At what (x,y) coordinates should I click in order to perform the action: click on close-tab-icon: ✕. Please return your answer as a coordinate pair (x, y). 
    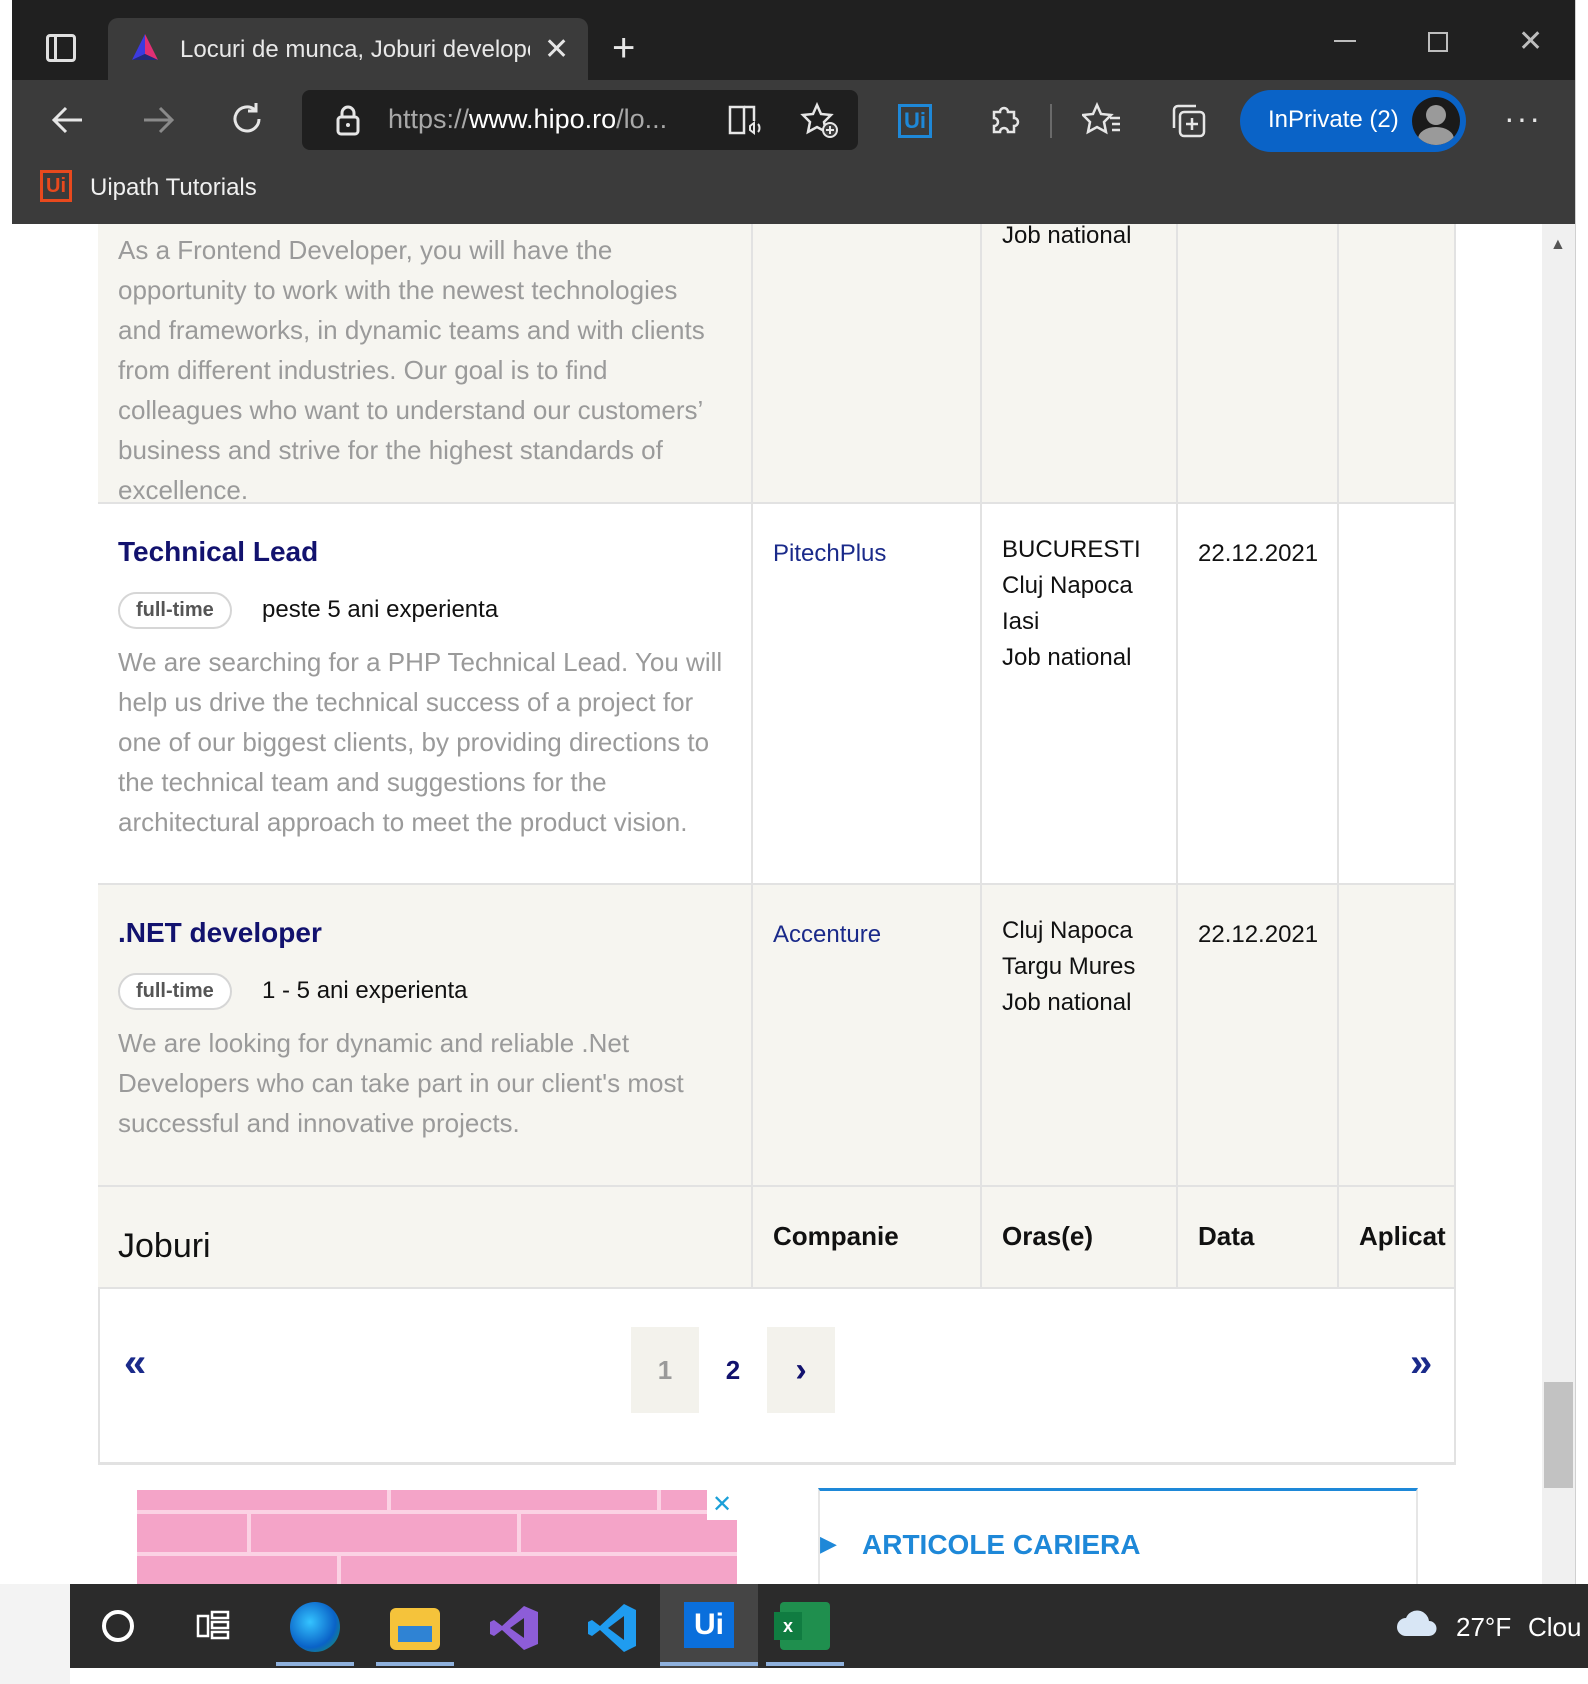
    Looking at the image, I should click on (556, 49).